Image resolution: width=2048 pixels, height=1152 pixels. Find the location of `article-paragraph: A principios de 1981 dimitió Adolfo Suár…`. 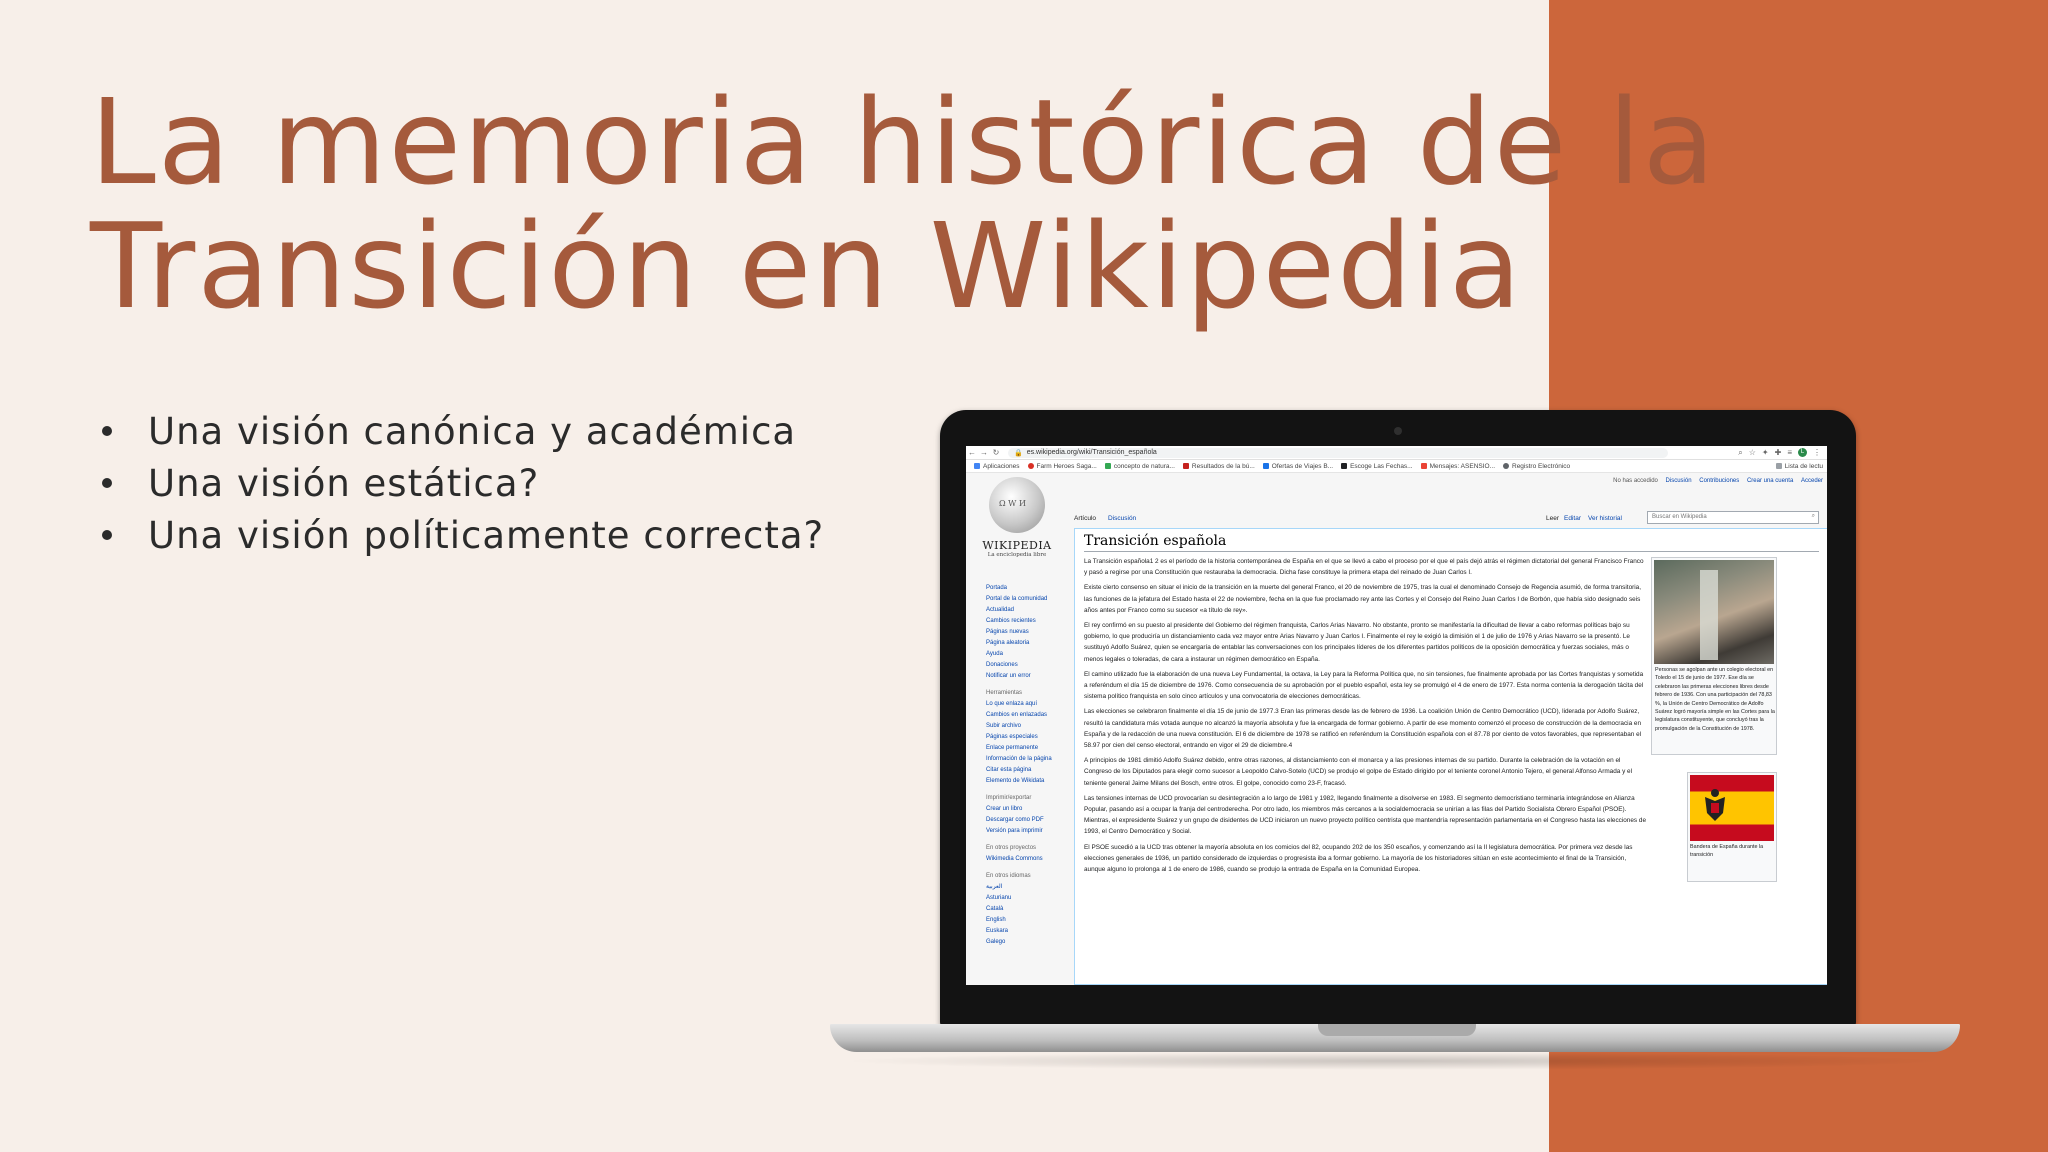

article-paragraph: A principios de 1981 dimitió Adolfo Suár… is located at coordinates (1358, 772).